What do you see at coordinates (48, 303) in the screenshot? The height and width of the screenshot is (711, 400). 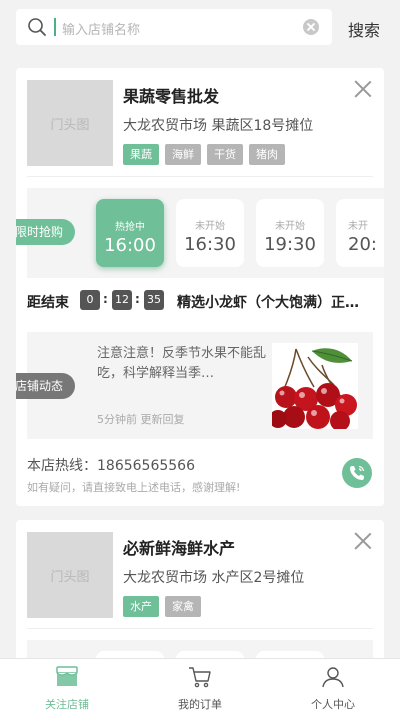 I see `countdown-label: 距结束` at bounding box center [48, 303].